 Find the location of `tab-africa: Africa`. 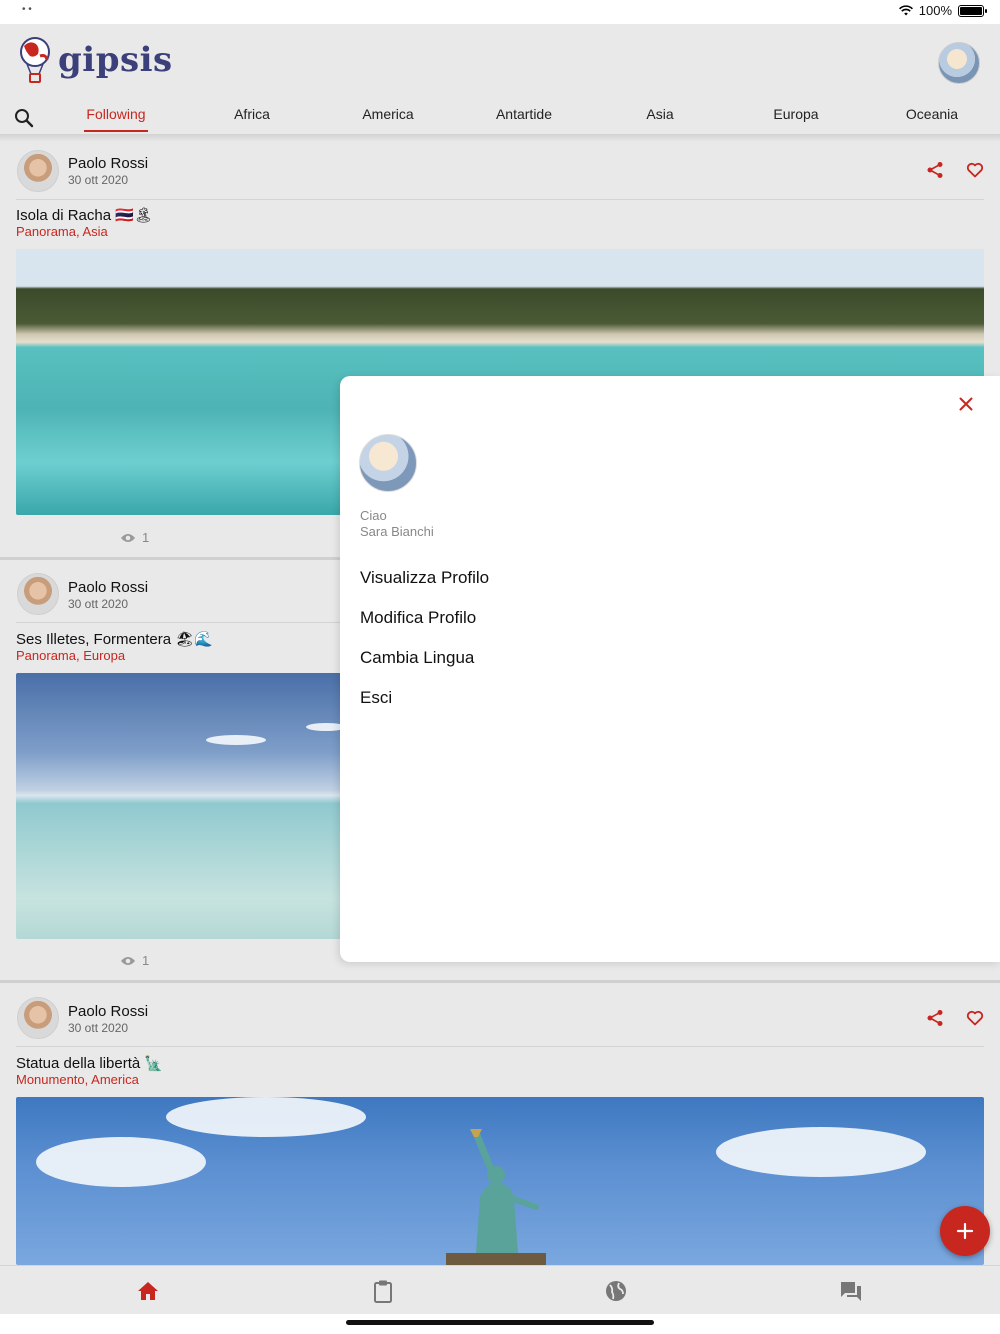

tab-africa: Africa is located at coordinates (252, 114).